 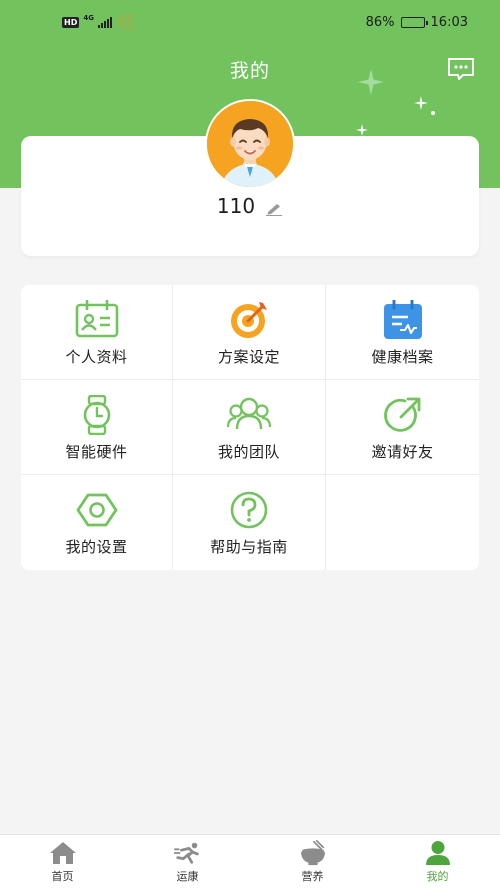 What do you see at coordinates (403, 415) in the screenshot?
I see `share-arrow-icon` at bounding box center [403, 415].